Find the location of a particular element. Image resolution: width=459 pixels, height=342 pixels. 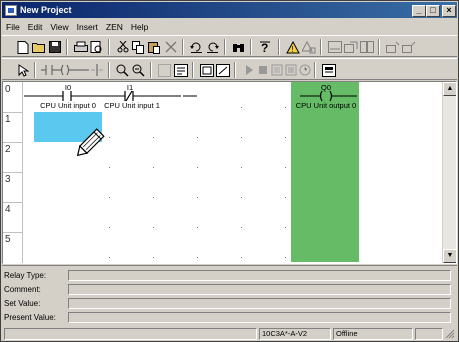

row-number: 5 is located at coordinates (13, 247).